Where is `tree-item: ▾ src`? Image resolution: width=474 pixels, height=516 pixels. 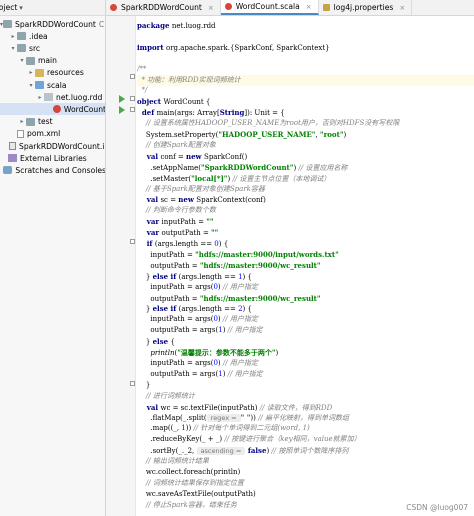 tree-item: ▾ src is located at coordinates (52, 48).